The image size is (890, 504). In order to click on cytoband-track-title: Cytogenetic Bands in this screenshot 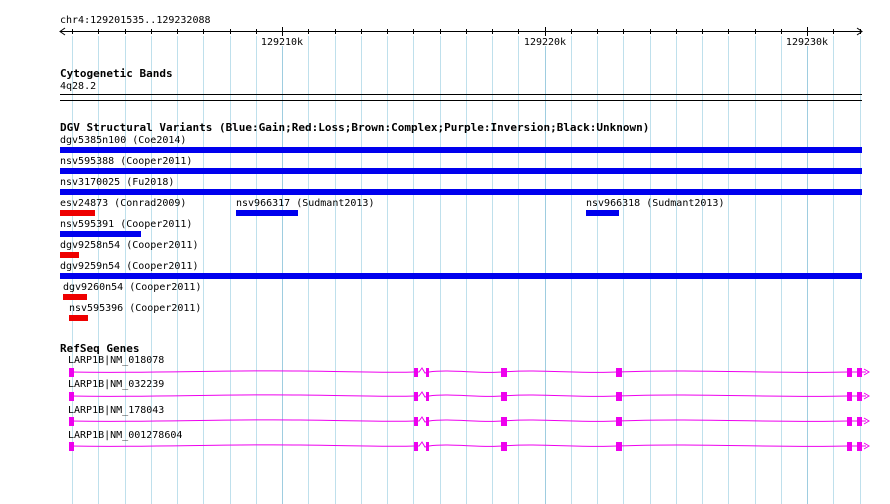, I will do `click(116, 73)`.